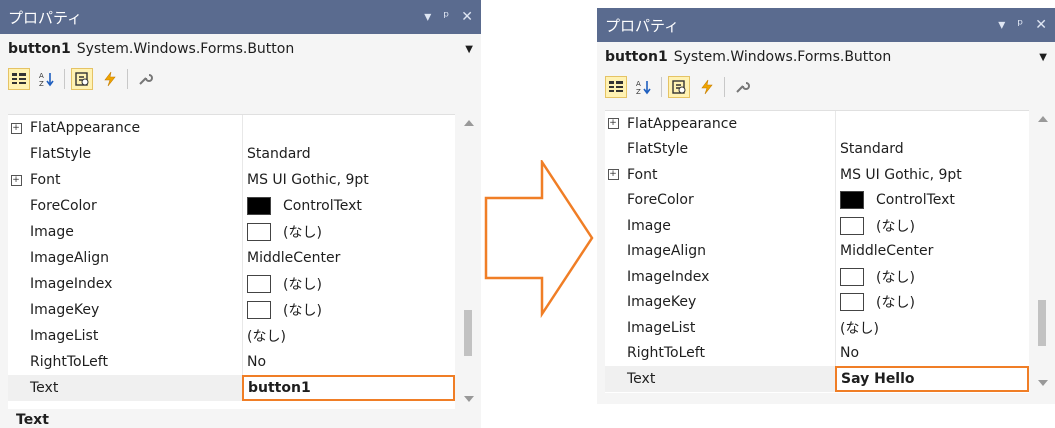 This screenshot has width=1055, height=428. I want to click on color-swatch, so click(259, 206).